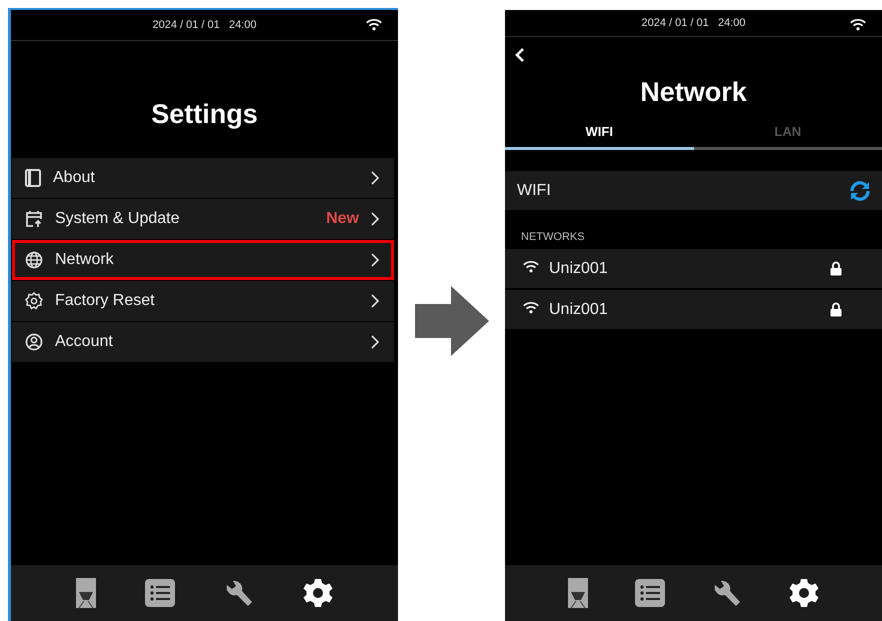 This screenshot has height=621, width=882. Describe the element at coordinates (342, 219) in the screenshot. I see `new-label: New` at that location.